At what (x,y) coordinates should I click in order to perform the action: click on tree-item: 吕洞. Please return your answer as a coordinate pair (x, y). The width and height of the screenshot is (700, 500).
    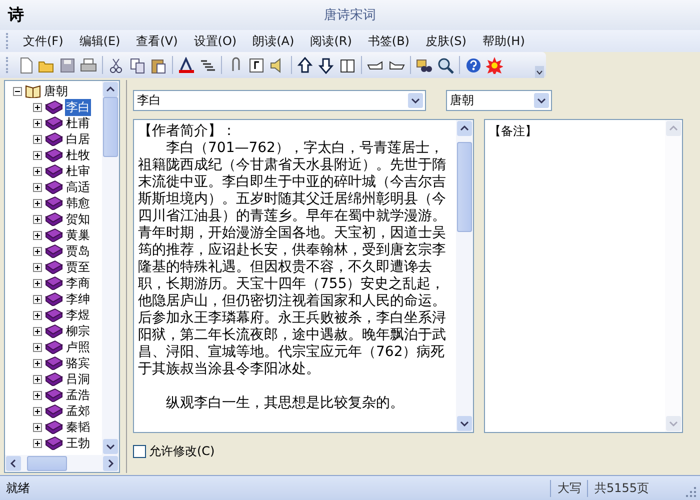
    Looking at the image, I should click on (78, 379).